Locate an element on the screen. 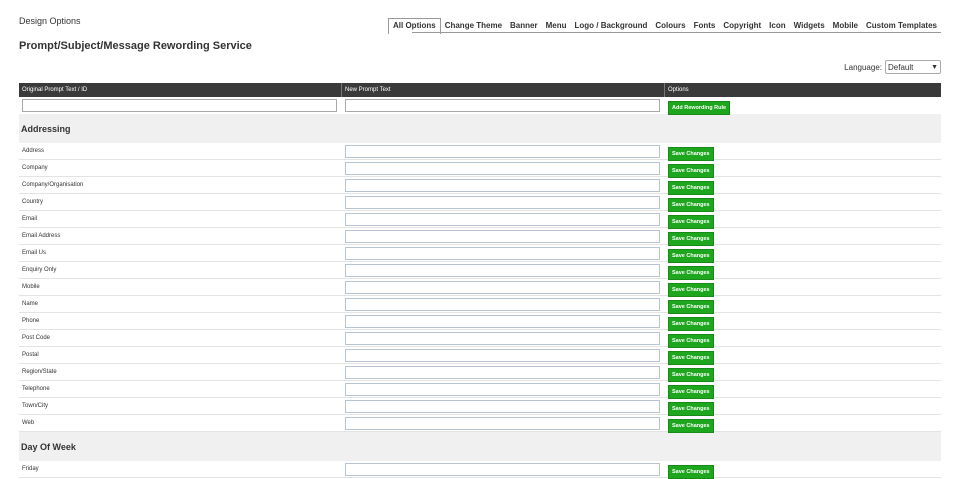 The height and width of the screenshot is (479, 960). original-prompt-label: Postal is located at coordinates (30, 355).